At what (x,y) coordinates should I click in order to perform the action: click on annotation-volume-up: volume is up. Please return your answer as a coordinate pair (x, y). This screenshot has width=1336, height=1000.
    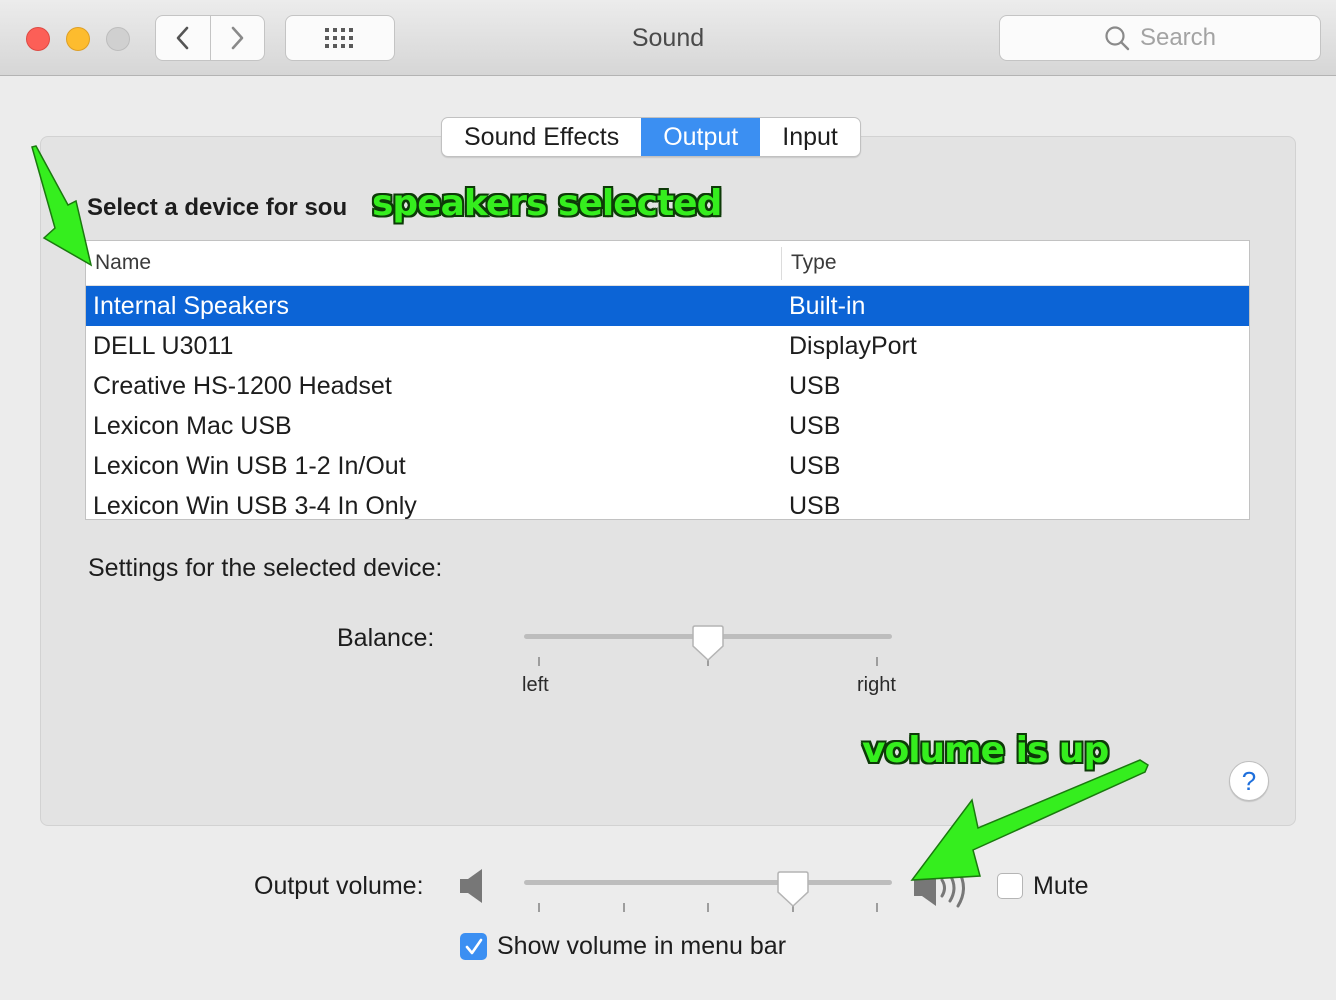
    Looking at the image, I should click on (985, 750).